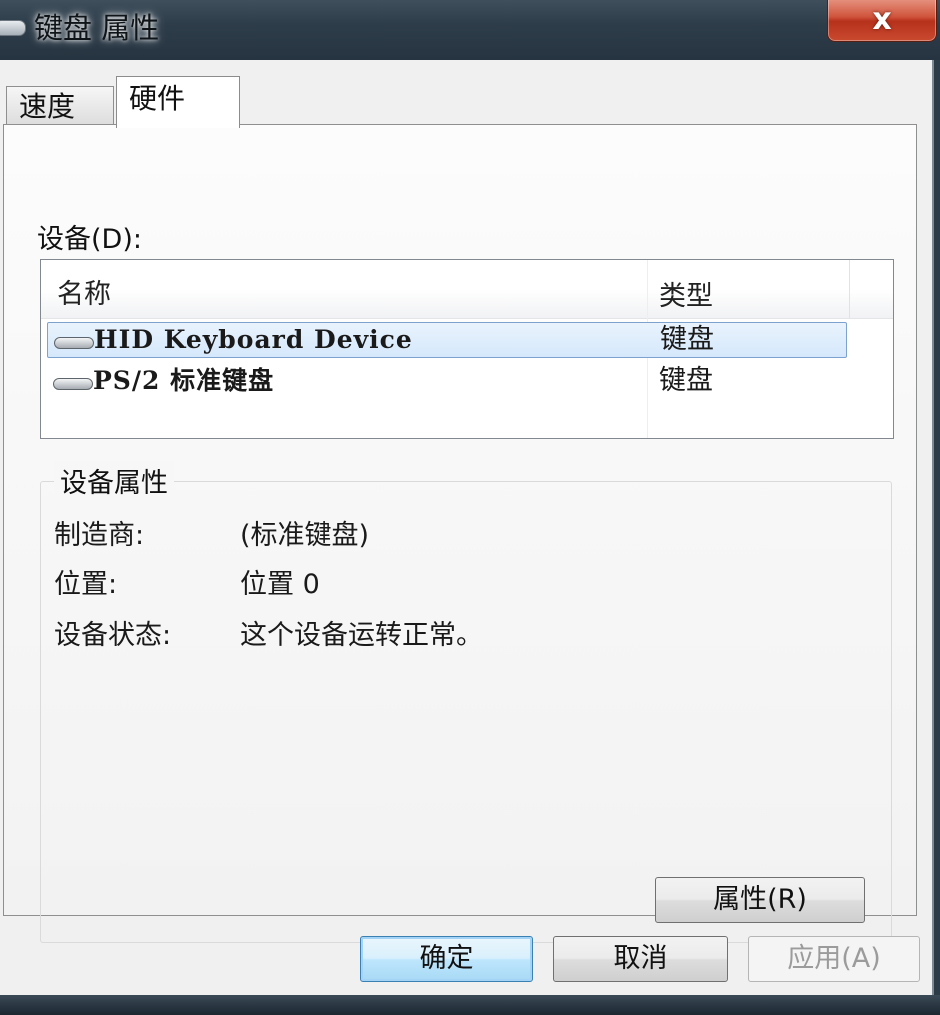 The image size is (940, 1015). I want to click on properties-button: 属性(R), so click(760, 900).